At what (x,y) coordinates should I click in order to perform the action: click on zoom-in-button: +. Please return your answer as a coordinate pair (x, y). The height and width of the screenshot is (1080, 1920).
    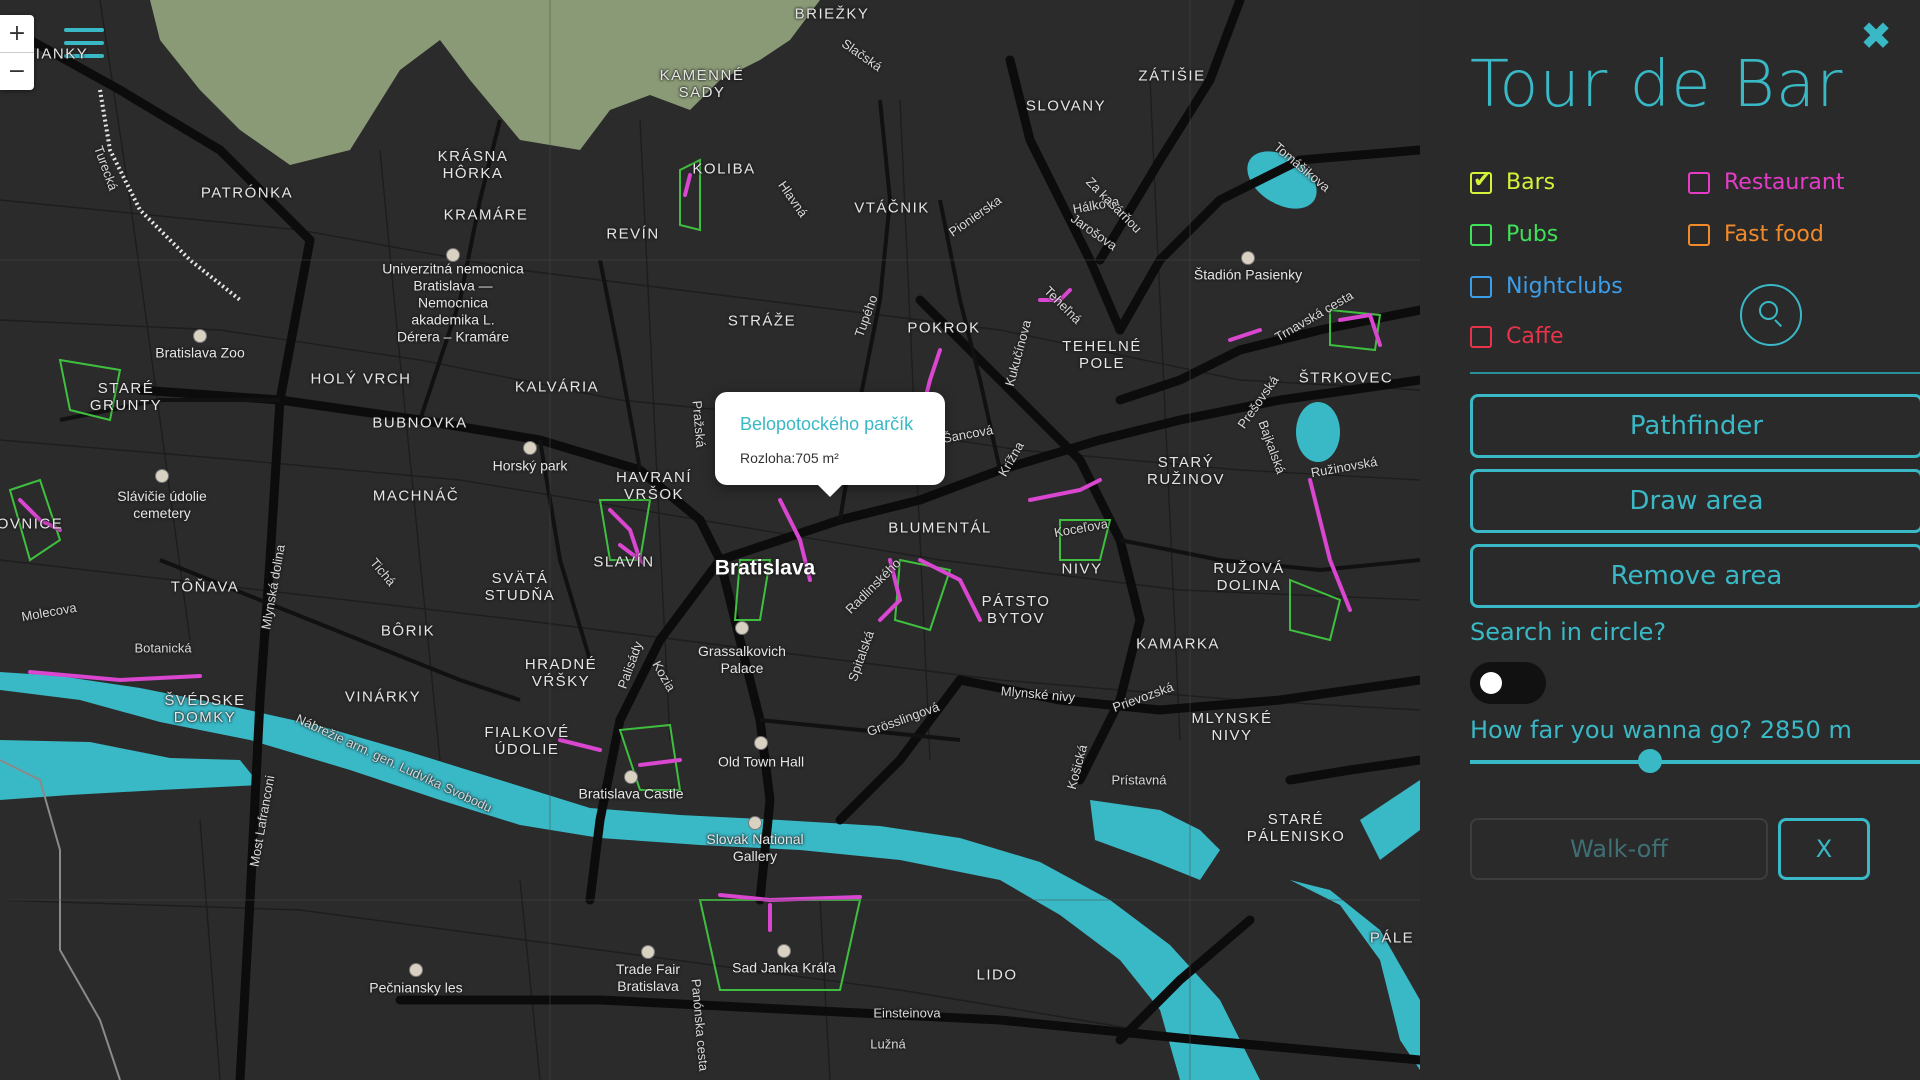
    Looking at the image, I should click on (17, 33).